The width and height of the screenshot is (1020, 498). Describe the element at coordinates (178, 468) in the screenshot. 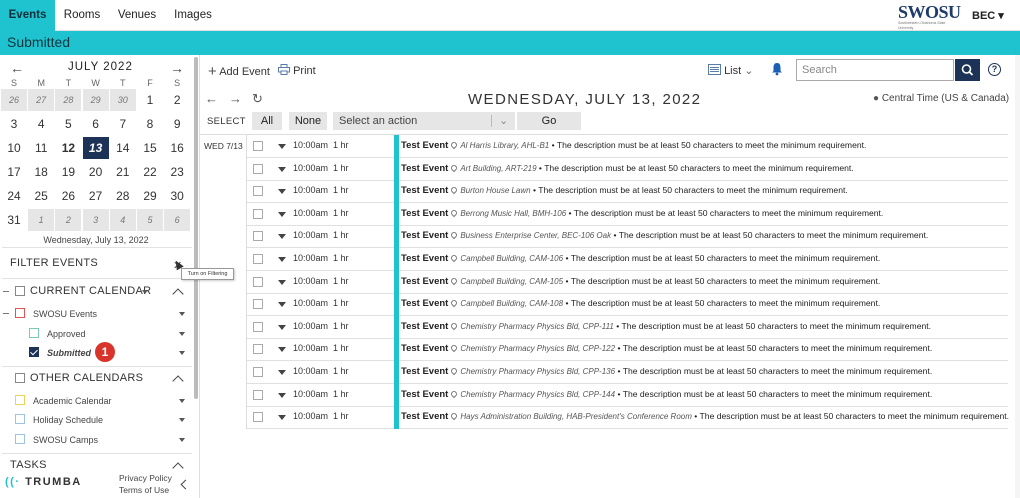

I see `collapse-tasks-icon` at that location.